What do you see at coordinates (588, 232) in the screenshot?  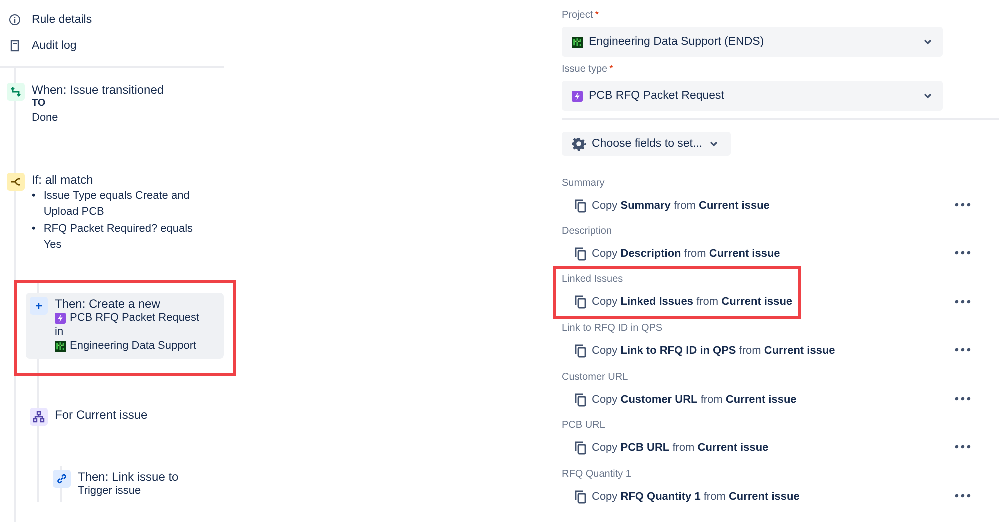 I see `field-label: Description` at bounding box center [588, 232].